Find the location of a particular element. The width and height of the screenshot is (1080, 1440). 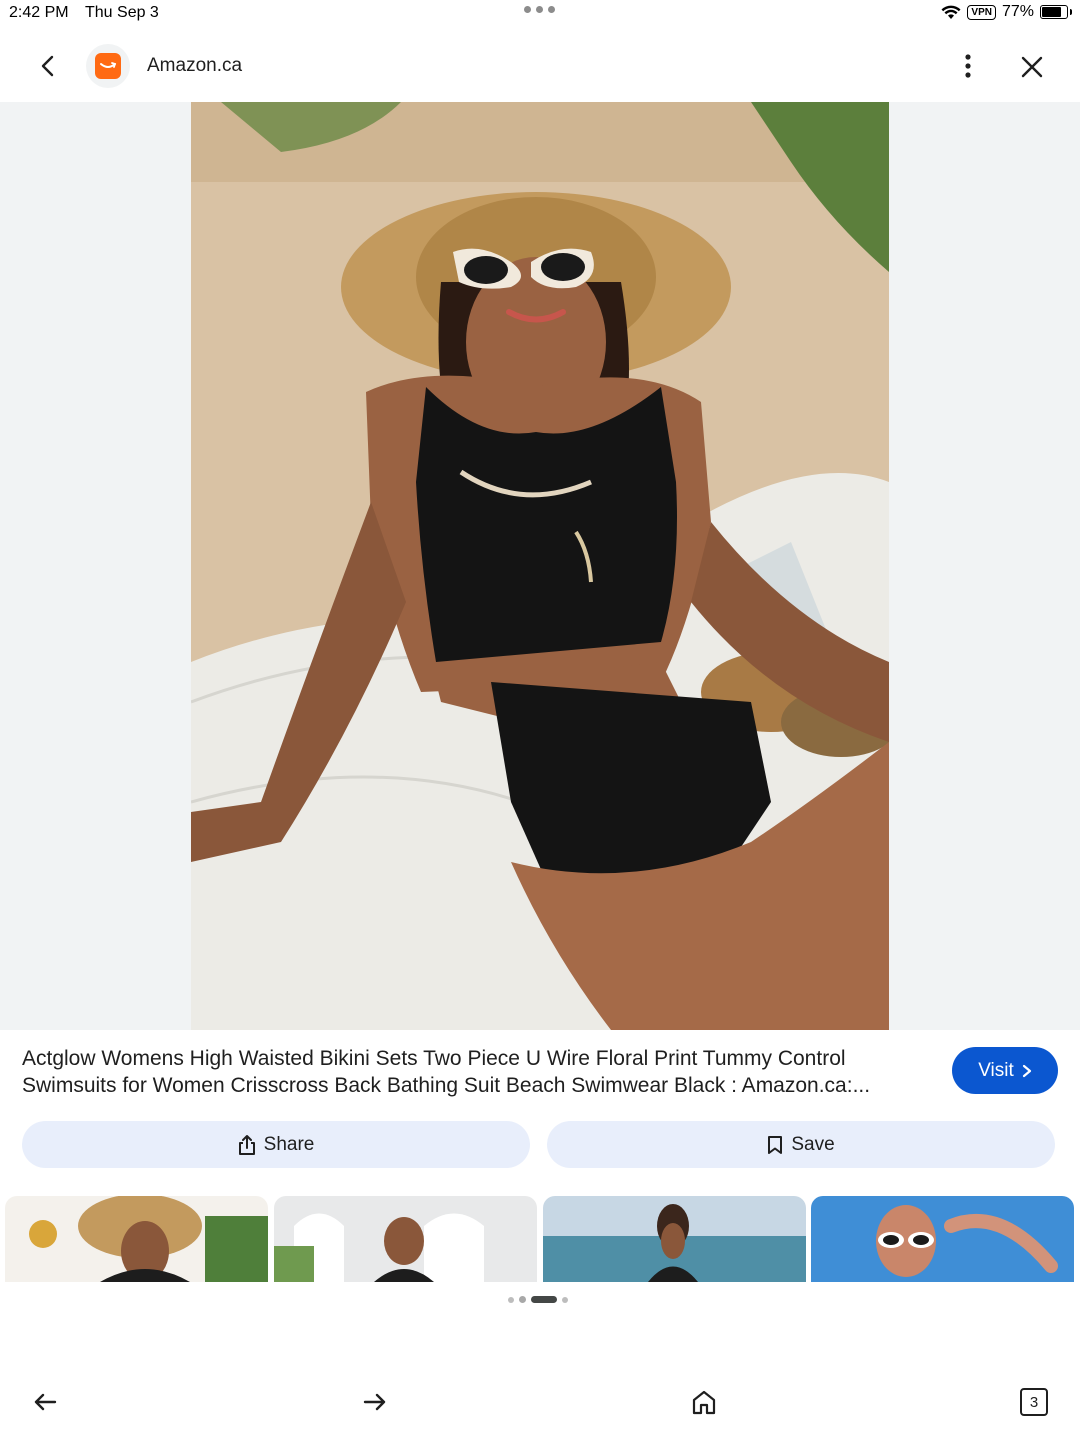

share-button: Share is located at coordinates (276, 1144).